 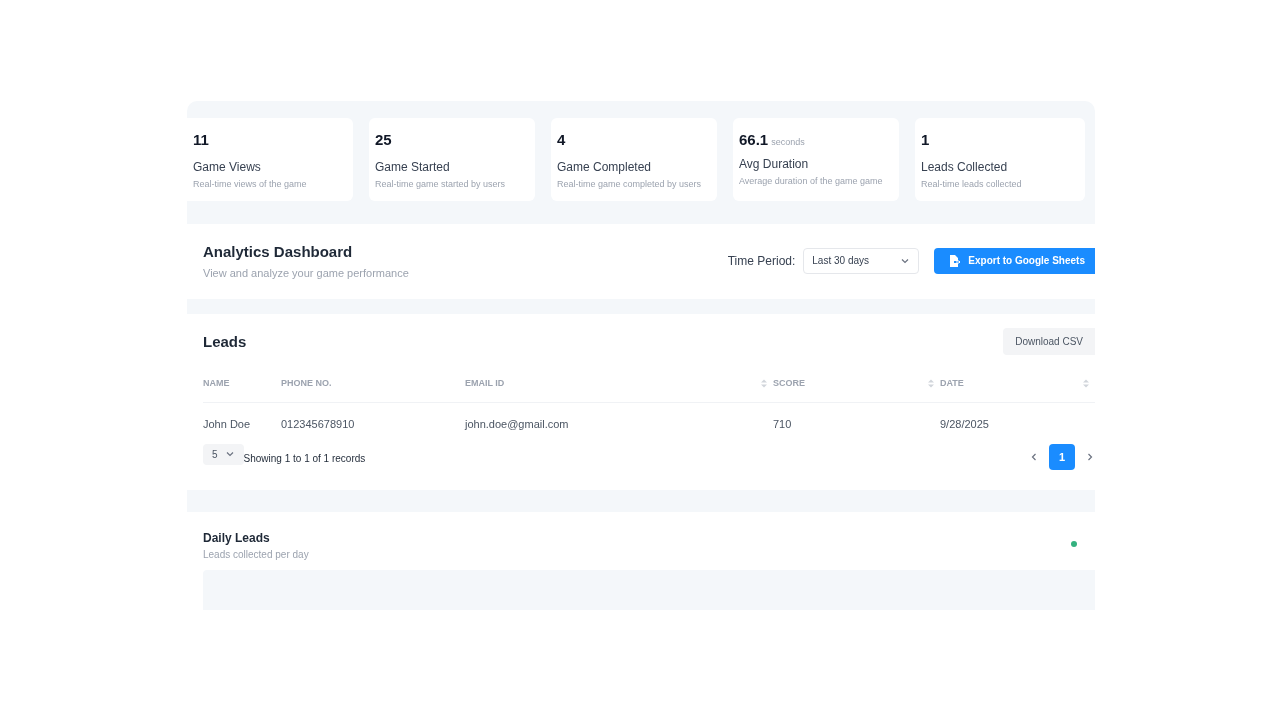 What do you see at coordinates (954, 260) in the screenshot?
I see `sheet-export-icon` at bounding box center [954, 260].